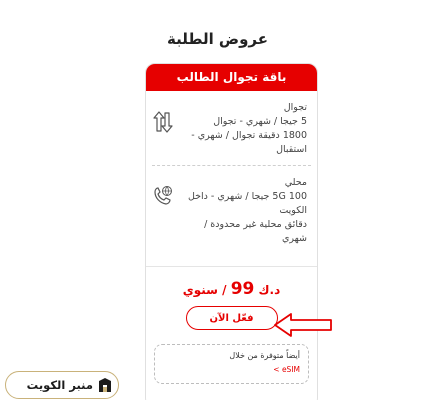 The width and height of the screenshot is (435, 400). I want to click on esim-note: أيضاً متوفرة من خلال, so click(264, 355).